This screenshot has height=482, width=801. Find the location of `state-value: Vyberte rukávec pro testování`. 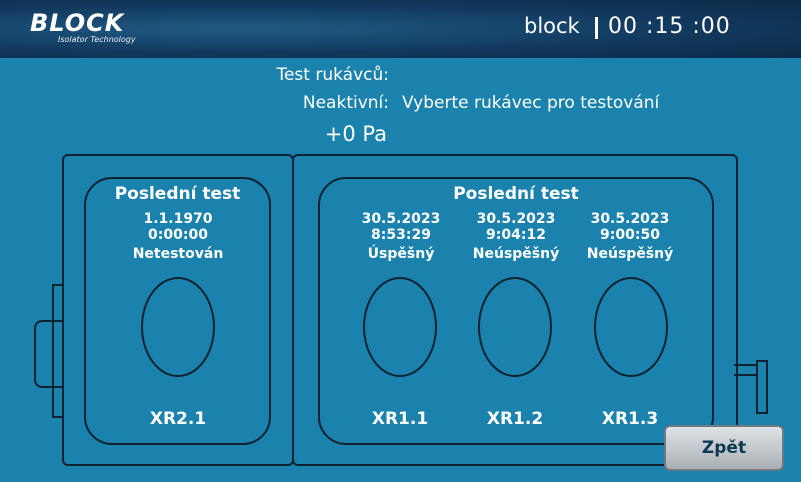

state-value: Vyberte rukávec pro testování is located at coordinates (531, 103).